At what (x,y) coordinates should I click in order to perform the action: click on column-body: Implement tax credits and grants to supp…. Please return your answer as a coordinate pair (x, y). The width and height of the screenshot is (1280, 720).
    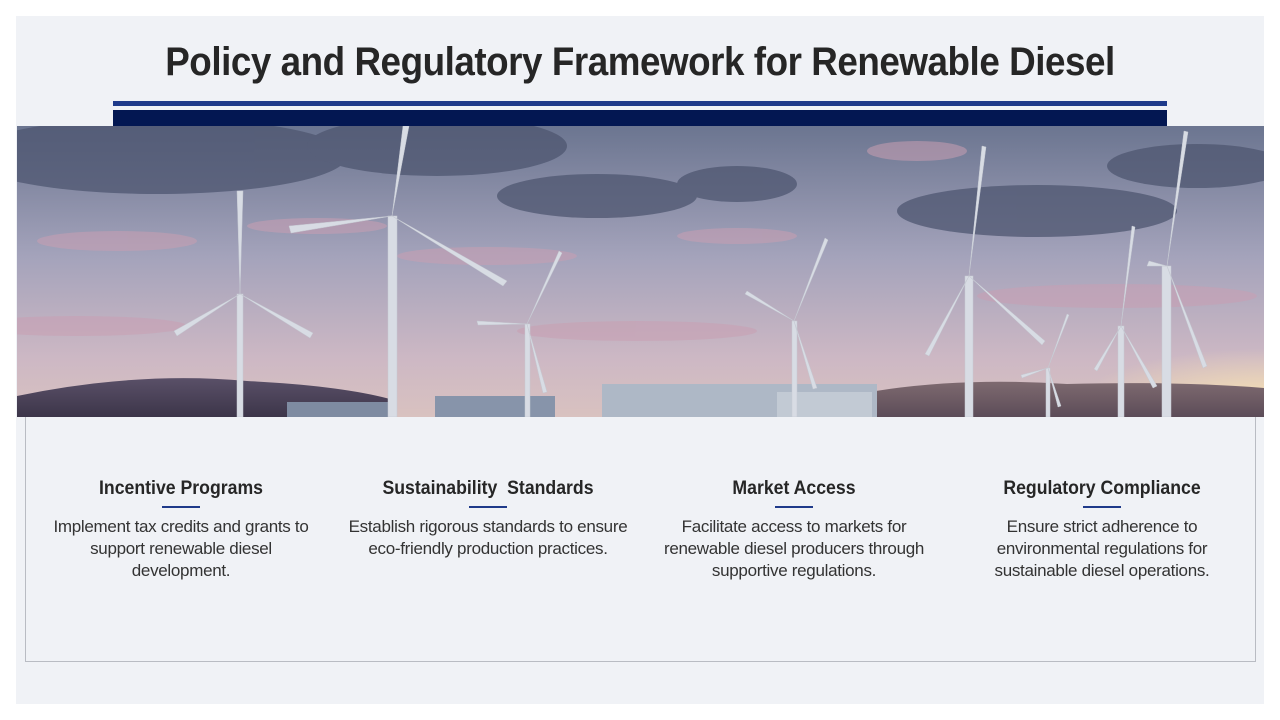
    Looking at the image, I should click on (181, 548).